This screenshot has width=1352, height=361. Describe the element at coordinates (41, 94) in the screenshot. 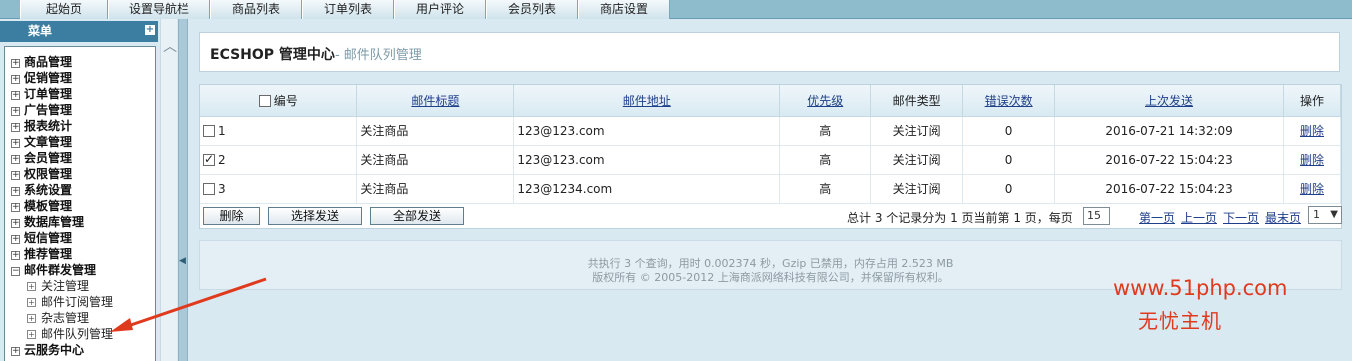

I see `menu-item-orders: + 订单管理` at that location.